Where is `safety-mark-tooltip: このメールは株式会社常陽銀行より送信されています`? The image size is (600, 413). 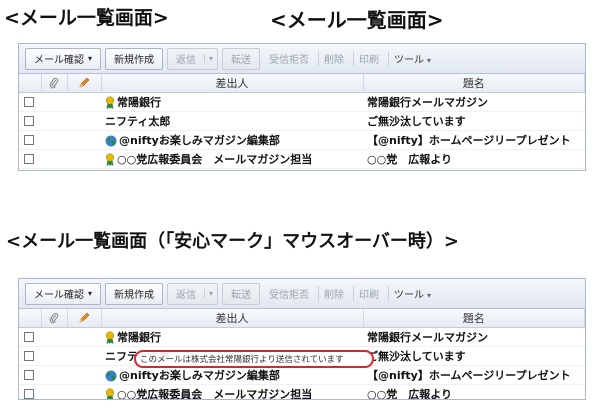
safety-mark-tooltip: このメールは株式会社常陽銀行より送信されています is located at coordinates (254, 359).